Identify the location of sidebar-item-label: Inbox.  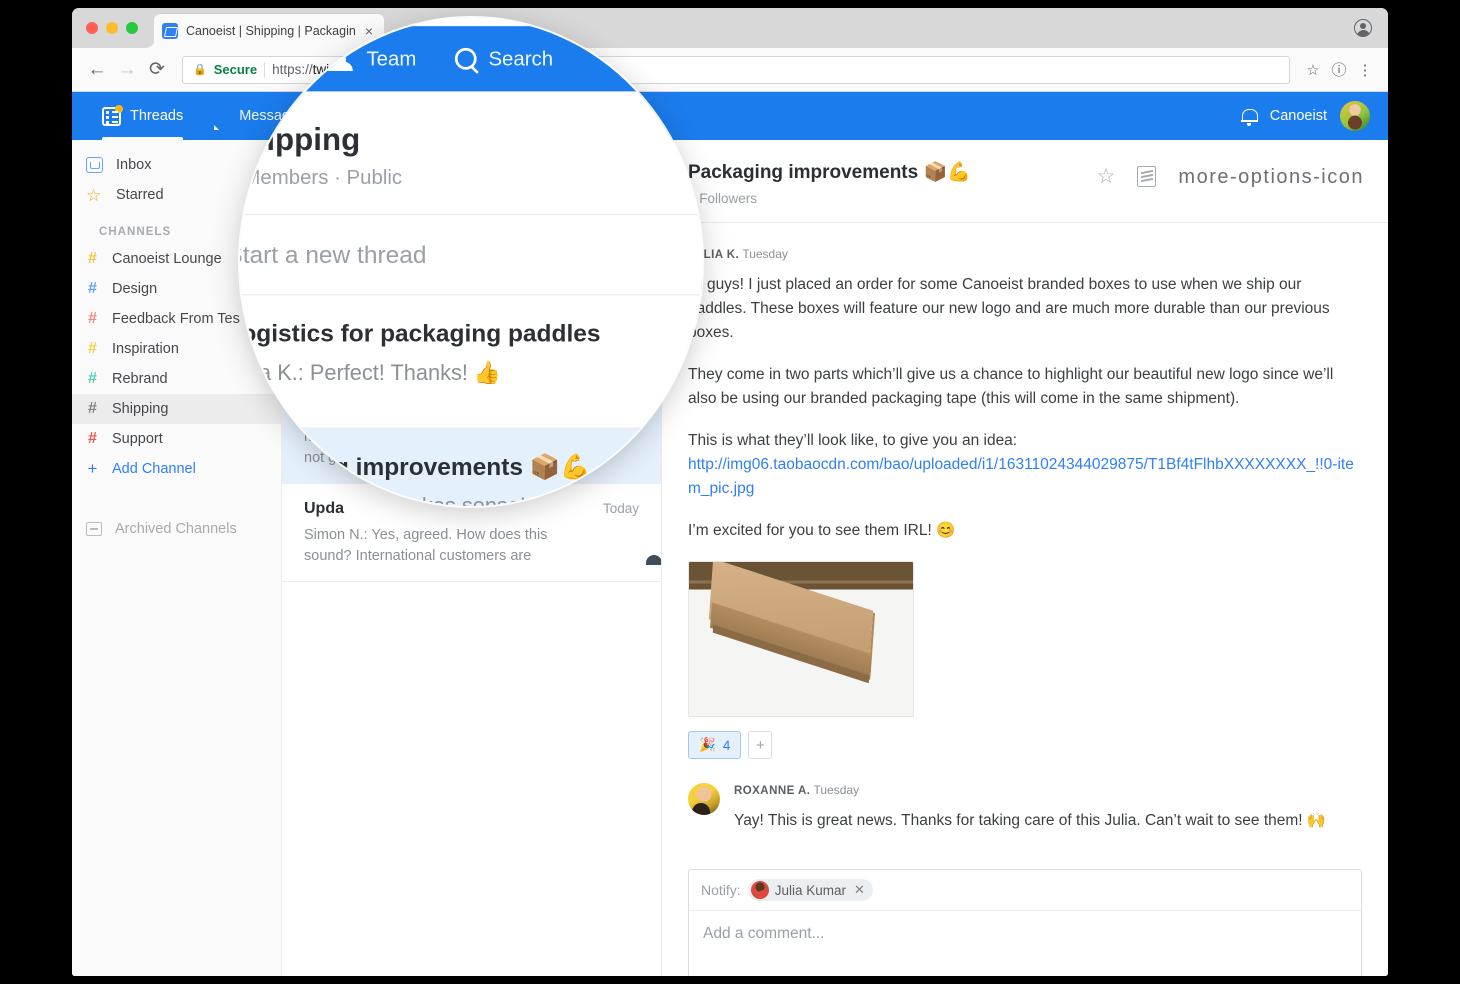
(134, 165).